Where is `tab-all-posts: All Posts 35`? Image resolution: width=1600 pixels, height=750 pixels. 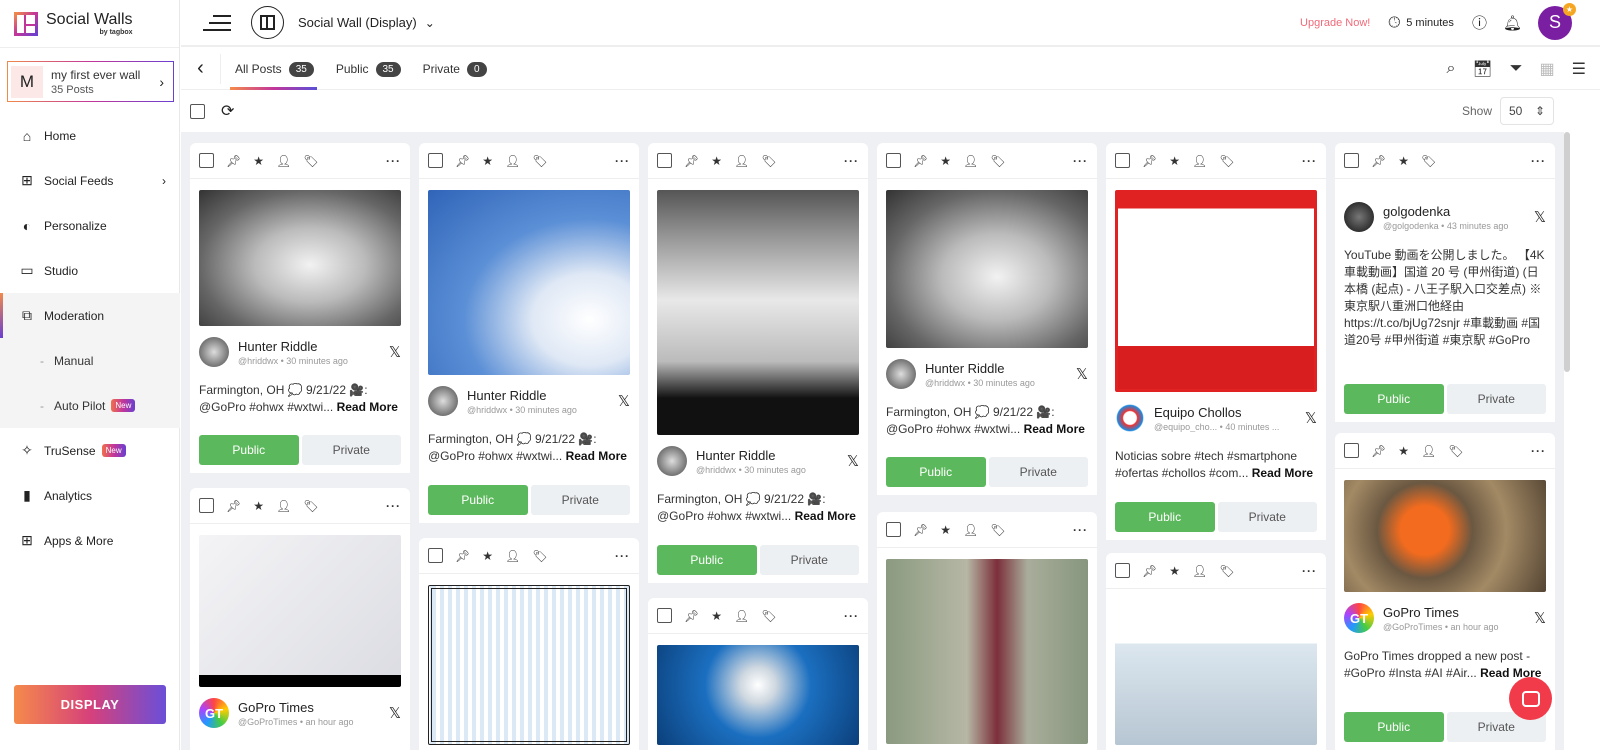
tab-all-posts: All Posts 35 is located at coordinates (273, 69).